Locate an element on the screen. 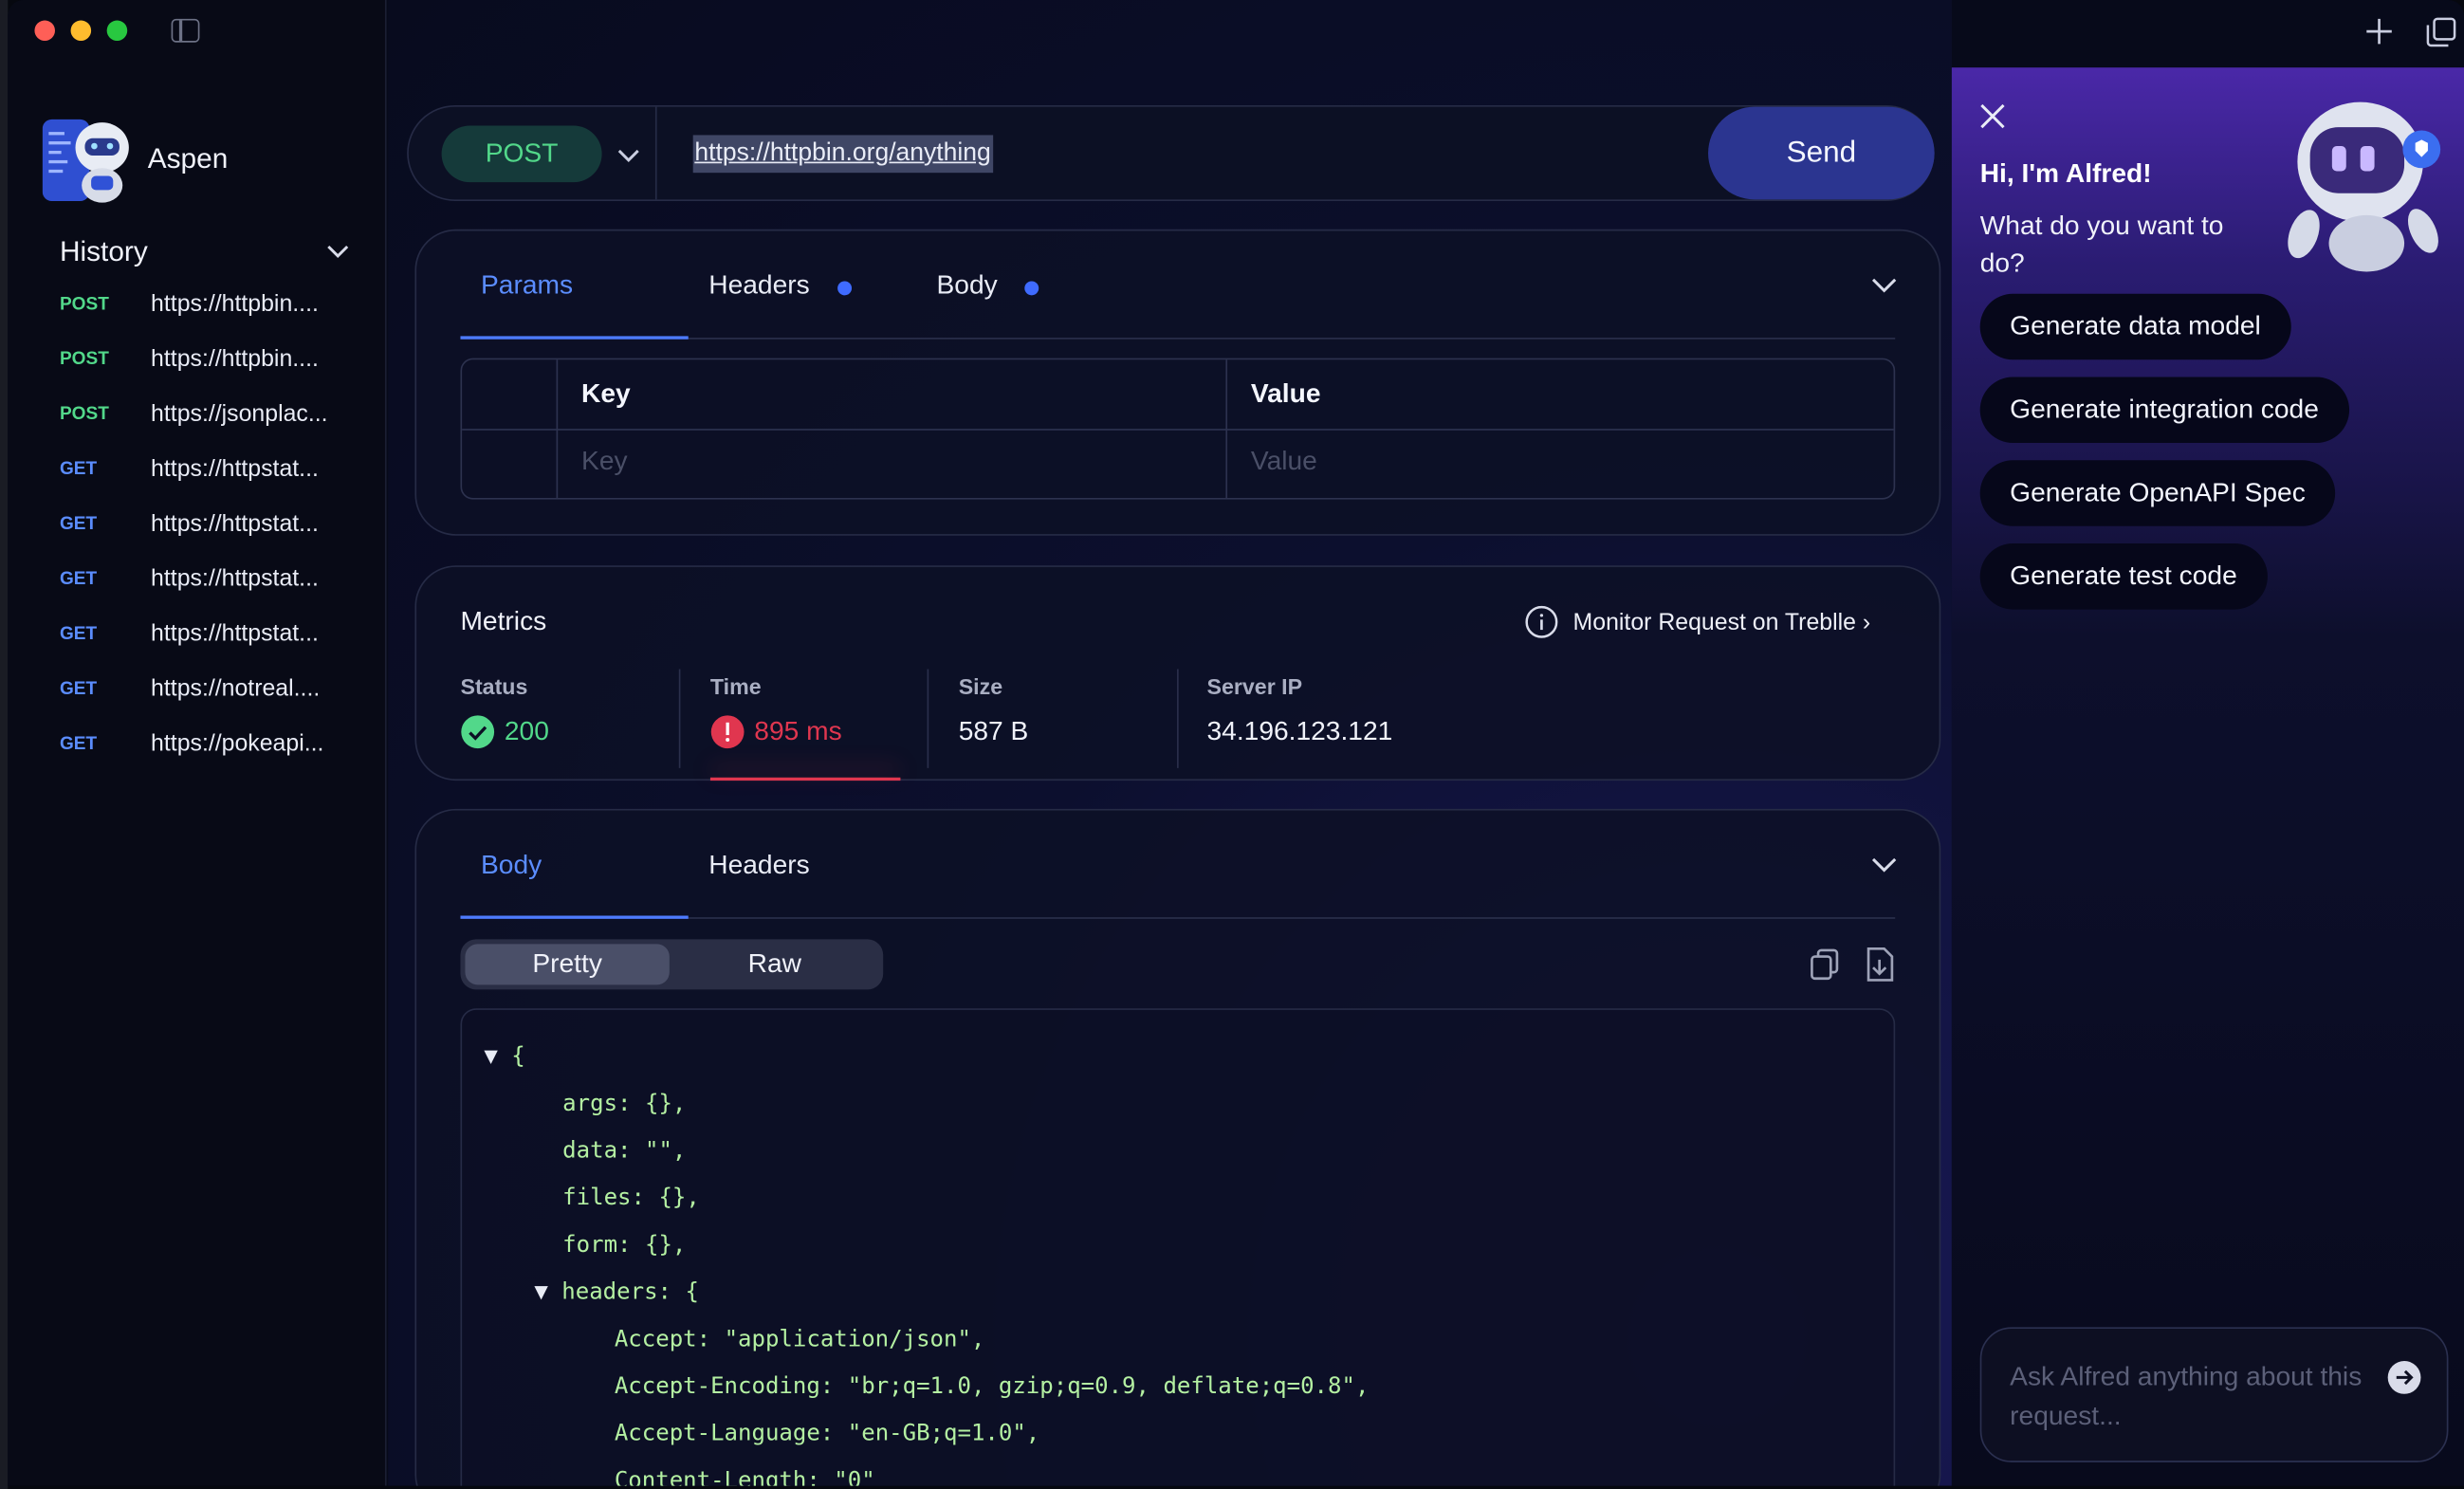 This screenshot has width=2464, height=1489. monitor-link-text: Monitor Request on Treblle › is located at coordinates (1721, 622).